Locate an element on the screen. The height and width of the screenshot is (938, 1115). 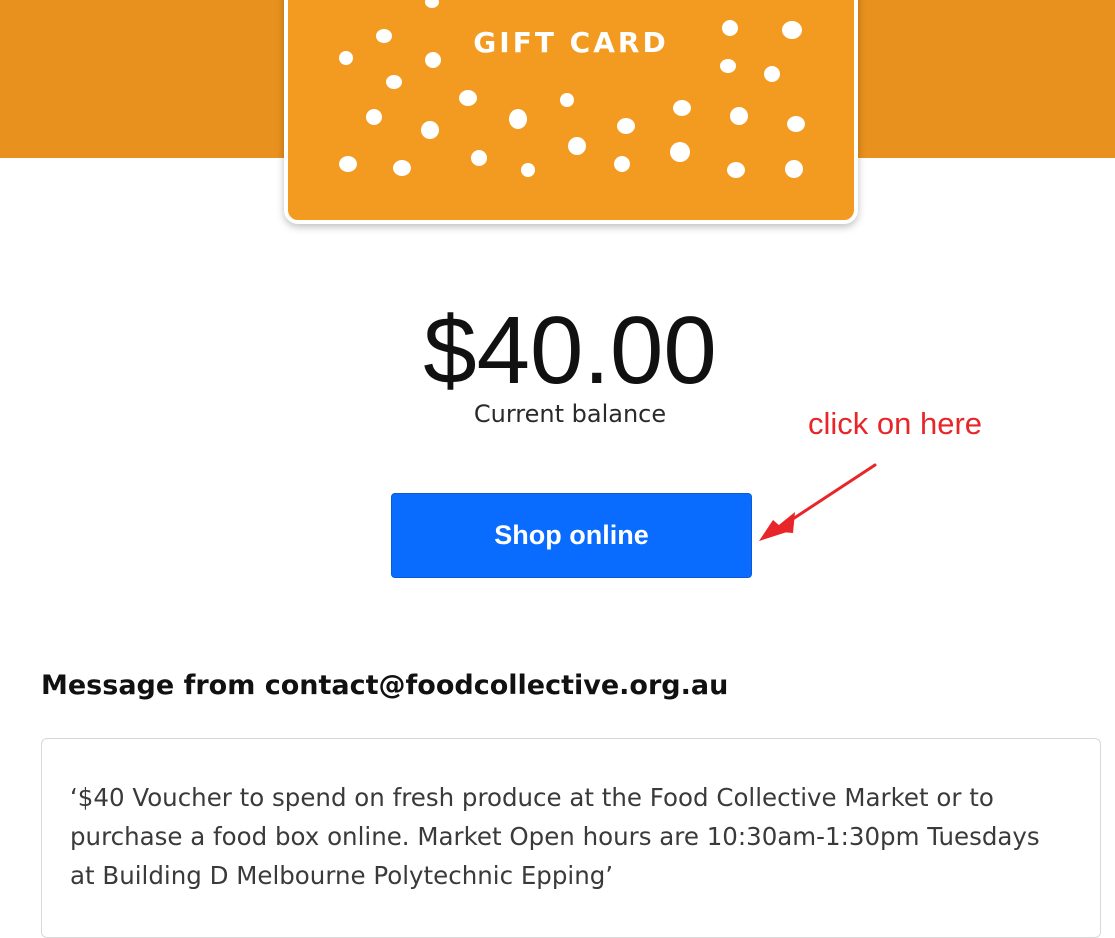
annotation-label: click on here is located at coordinates (895, 423).